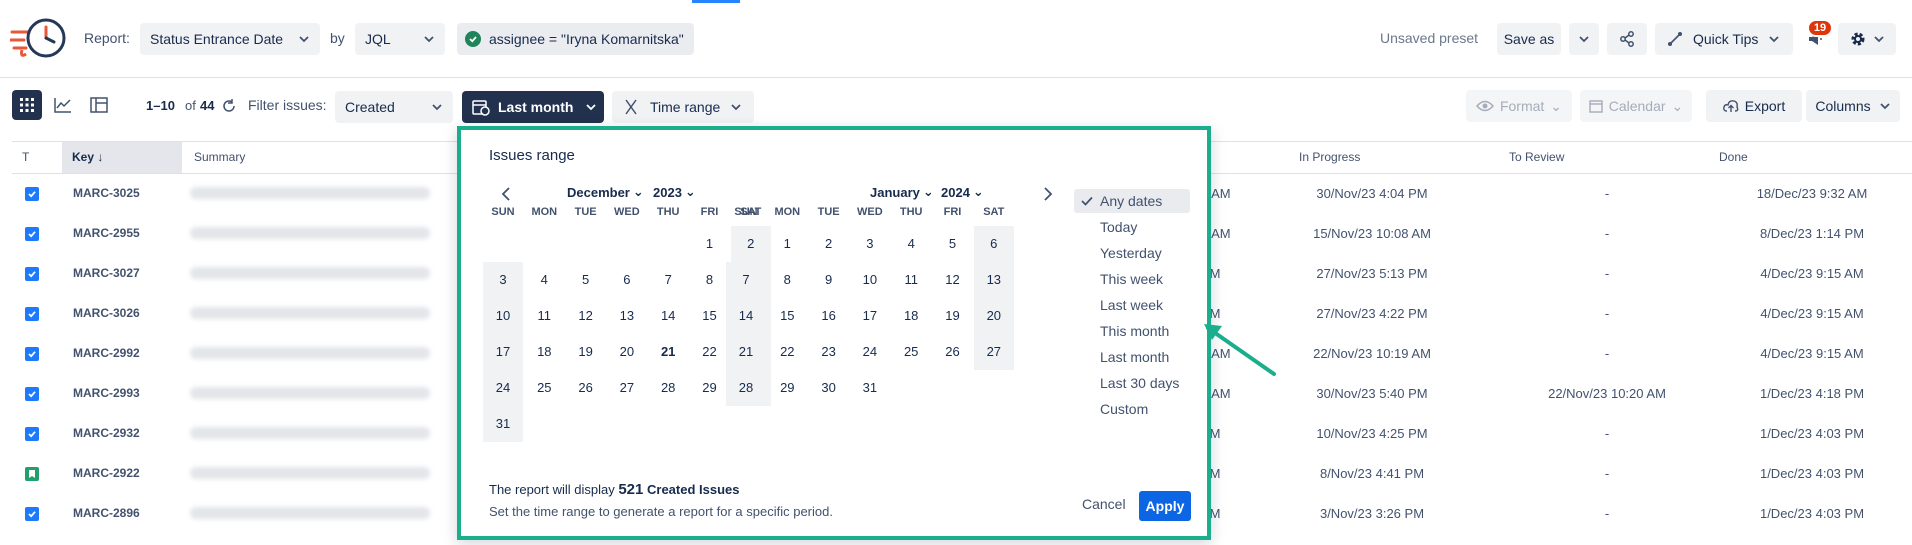 This screenshot has width=1912, height=545. Describe the element at coordinates (683, 107) in the screenshot. I see `time-range-button: Time range` at that location.